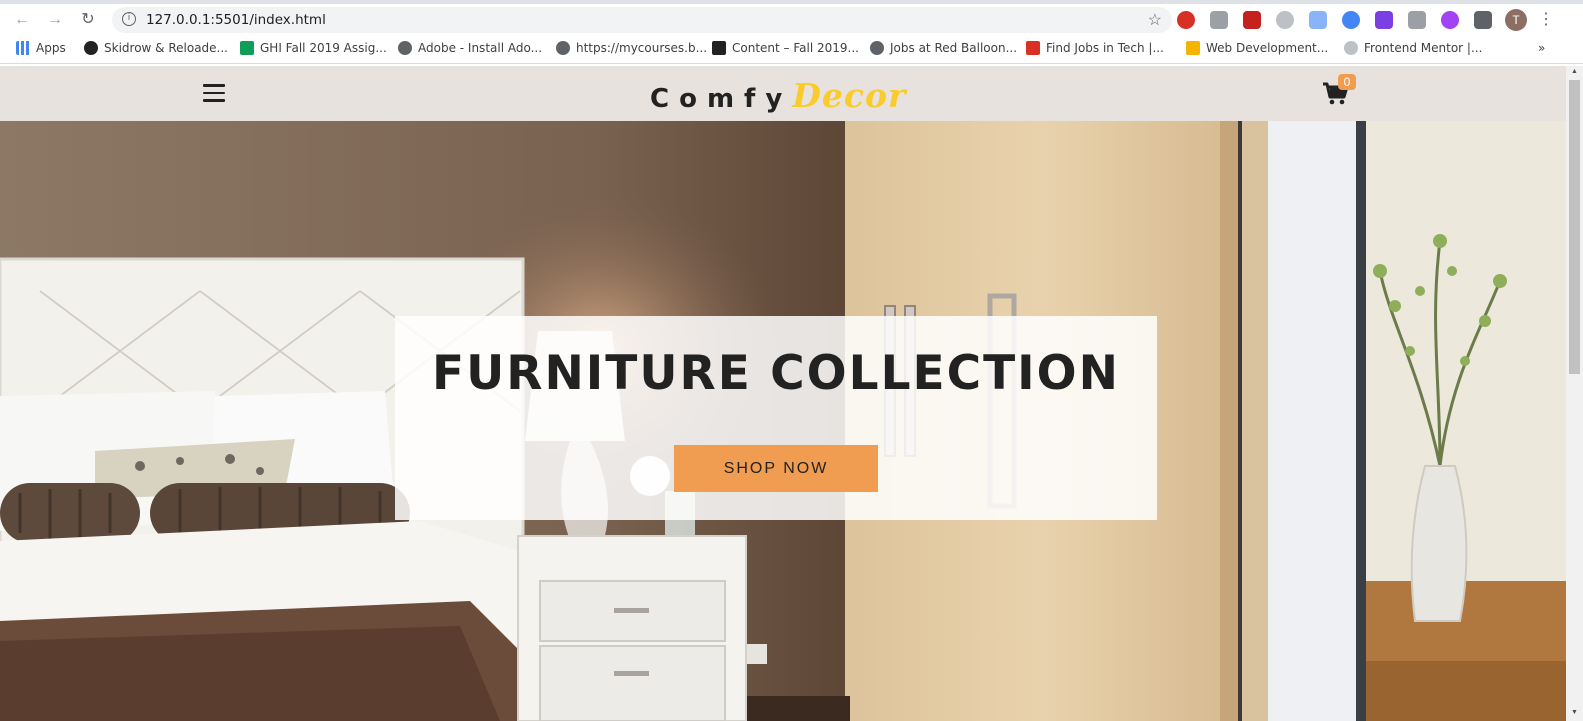 The height and width of the screenshot is (721, 1583). Describe the element at coordinates (23, 48) in the screenshot. I see `apps-grid-icon` at that location.